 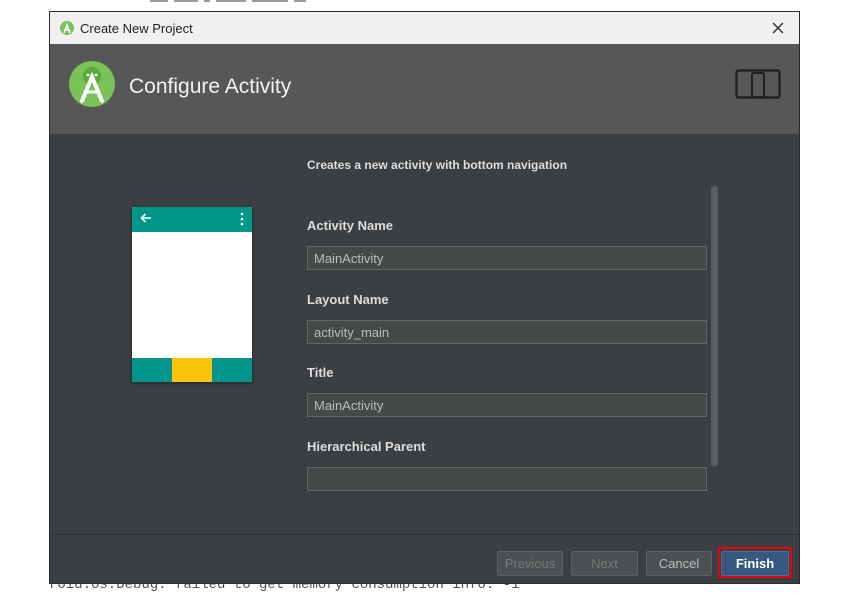 I want to click on finish-button: Finish, so click(x=755, y=563).